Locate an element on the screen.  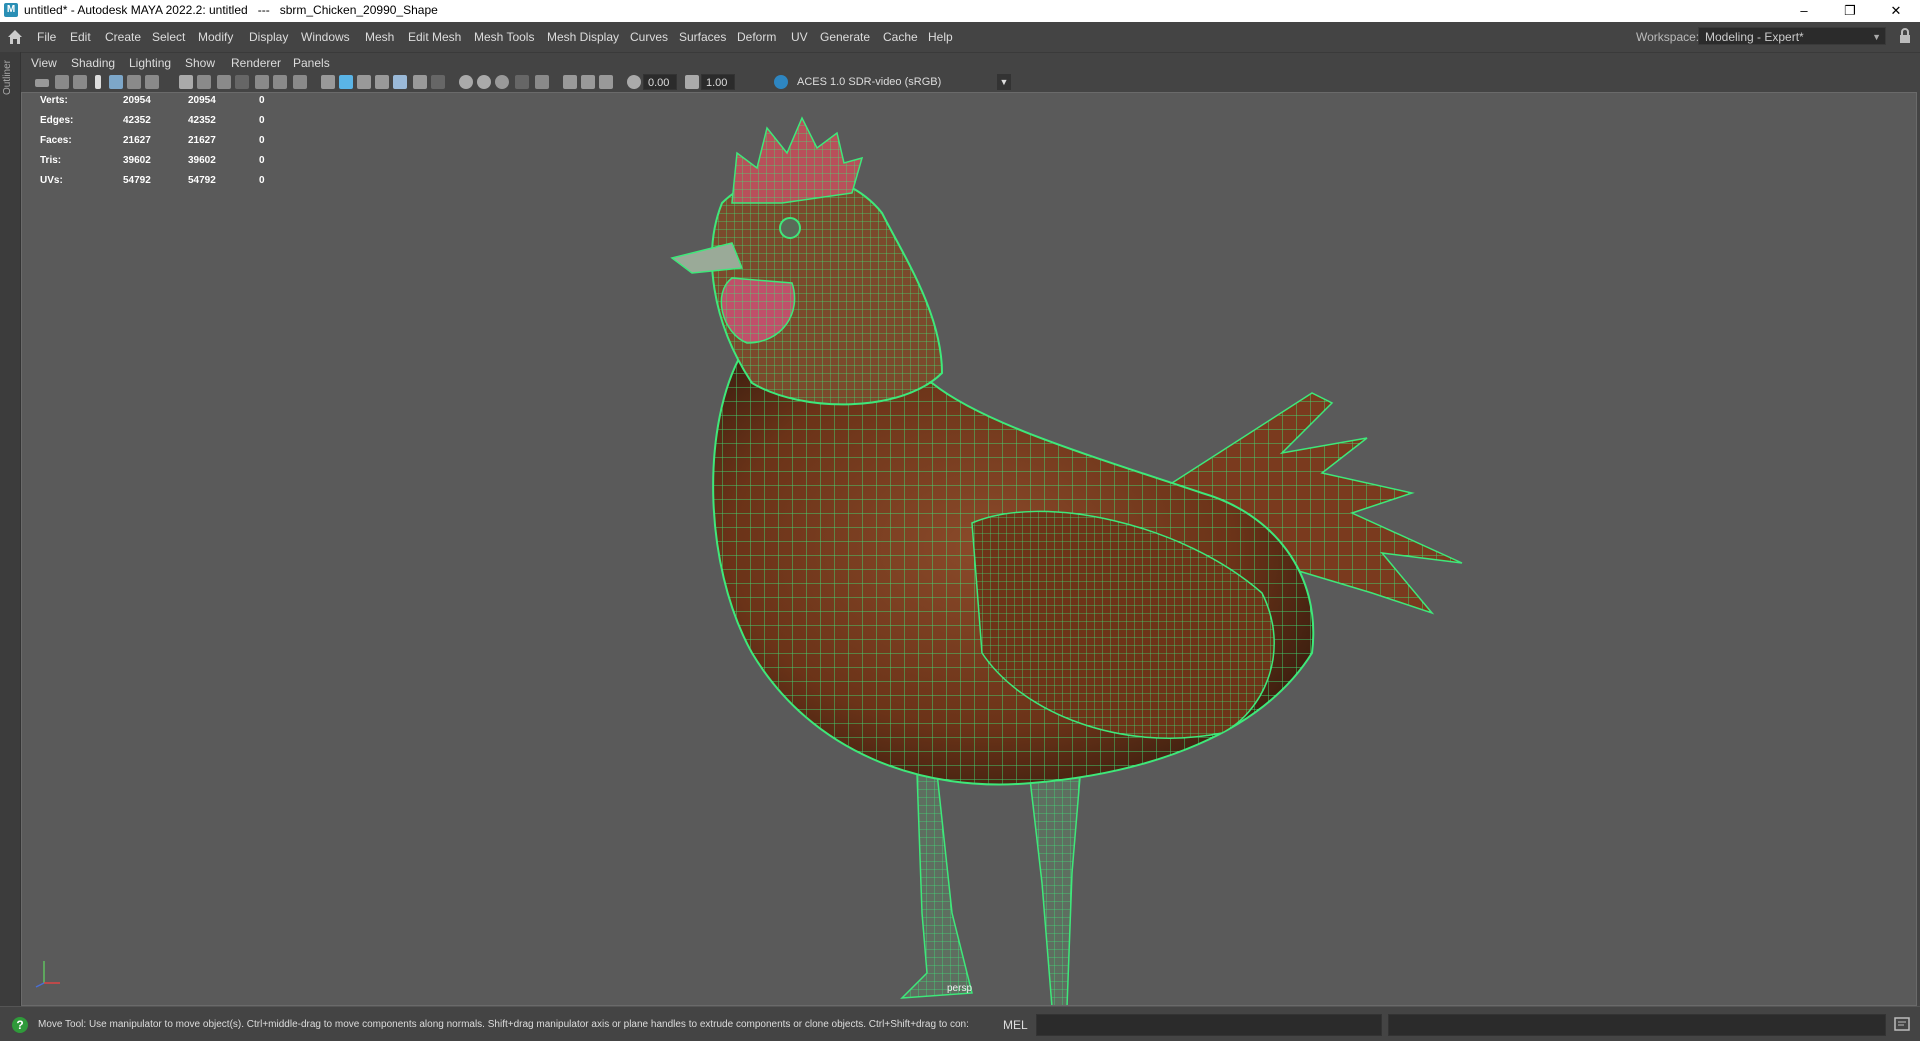
menu-mesh: Mesh is located at coordinates (379, 37).